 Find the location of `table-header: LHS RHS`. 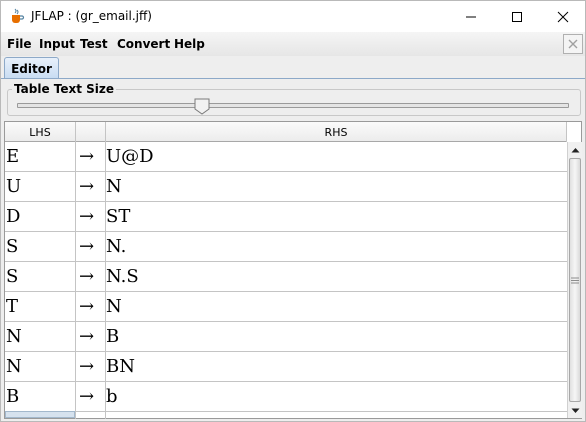

table-header: LHS RHS is located at coordinates (286, 132).